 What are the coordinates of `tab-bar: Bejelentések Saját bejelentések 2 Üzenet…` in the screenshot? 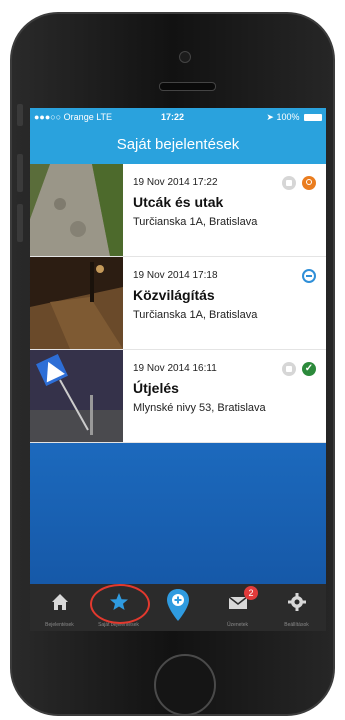 It's located at (178, 607).